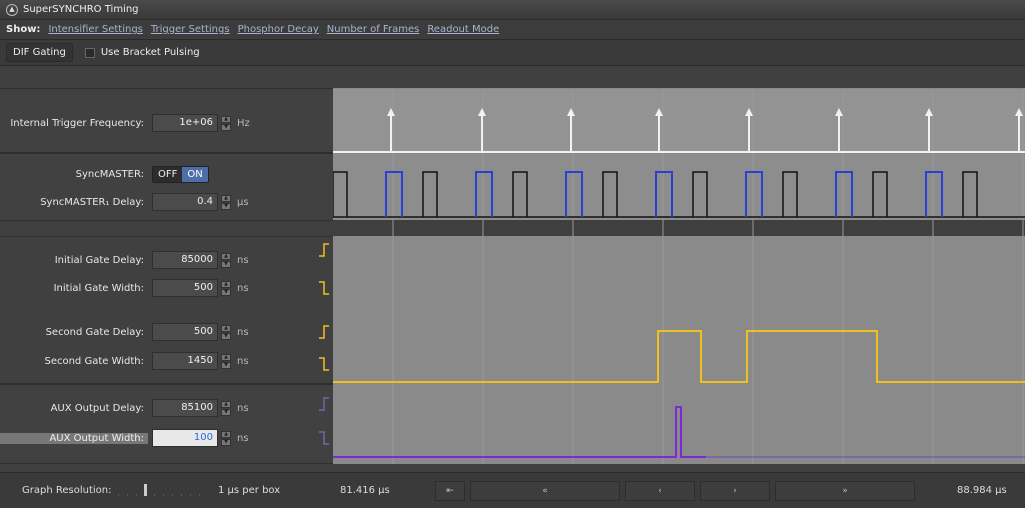  What do you see at coordinates (243, 202) in the screenshot?
I see `syncmaster-delay-unit: µs` at bounding box center [243, 202].